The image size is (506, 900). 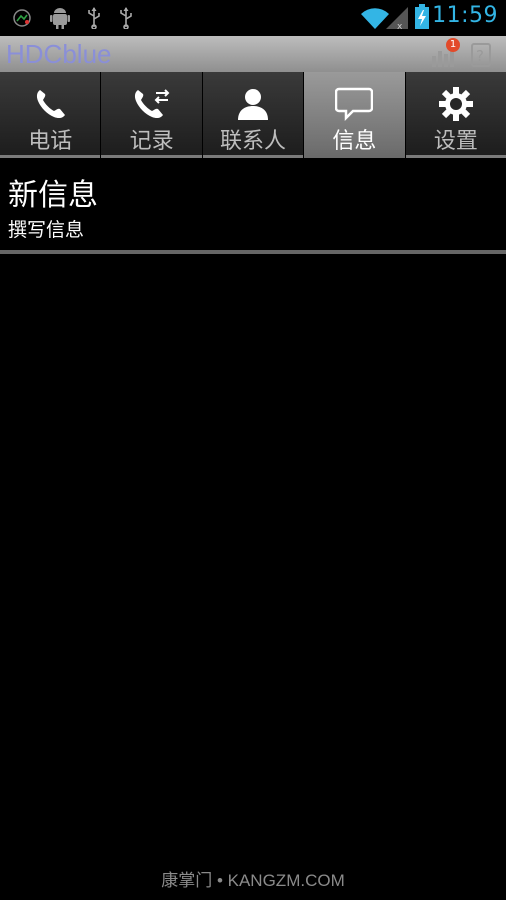 I want to click on tab-label: 信息, so click(x=354, y=141).